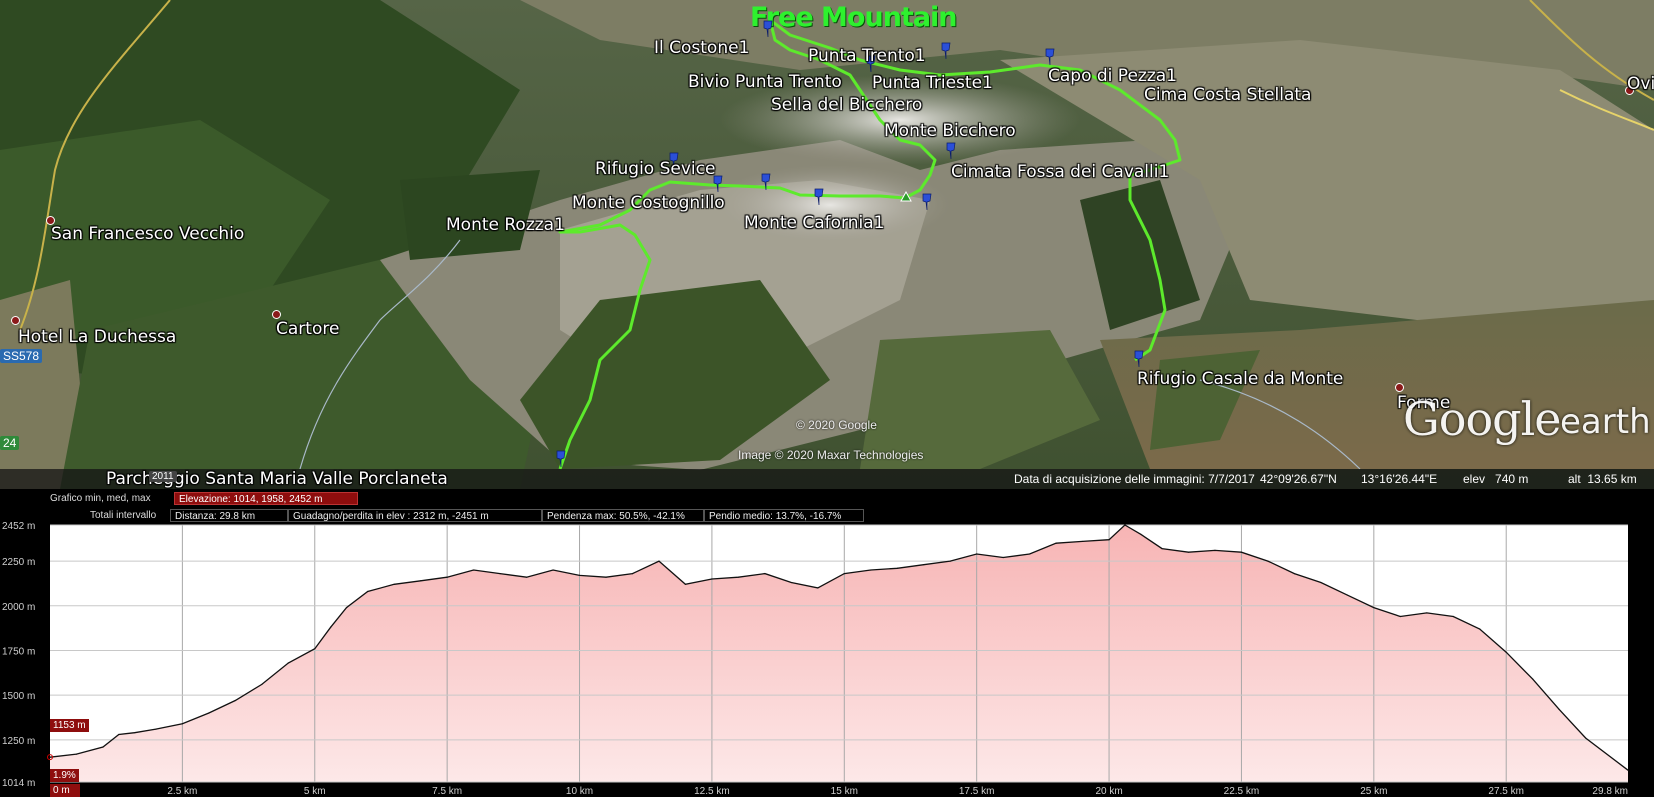 Image resolution: width=1654 pixels, height=797 pixels. What do you see at coordinates (69, 725) in the screenshot?
I see `start-elevation-marker: 1153 m` at bounding box center [69, 725].